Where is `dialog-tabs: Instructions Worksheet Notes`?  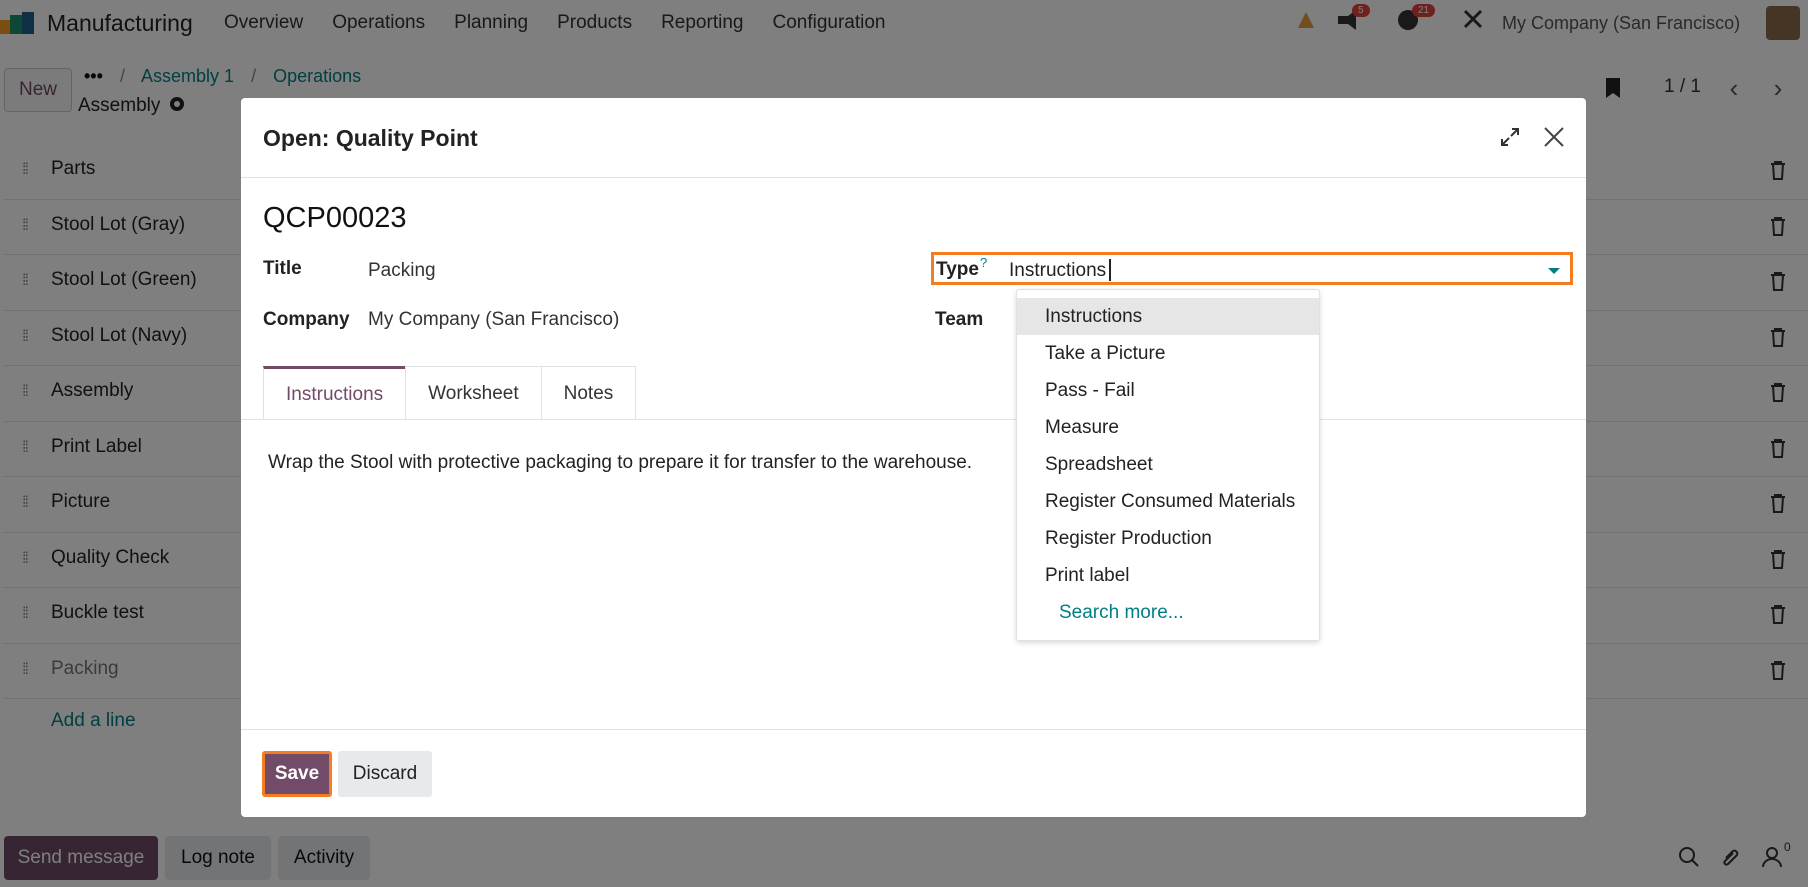 dialog-tabs: Instructions Worksheet Notes is located at coordinates (450, 393).